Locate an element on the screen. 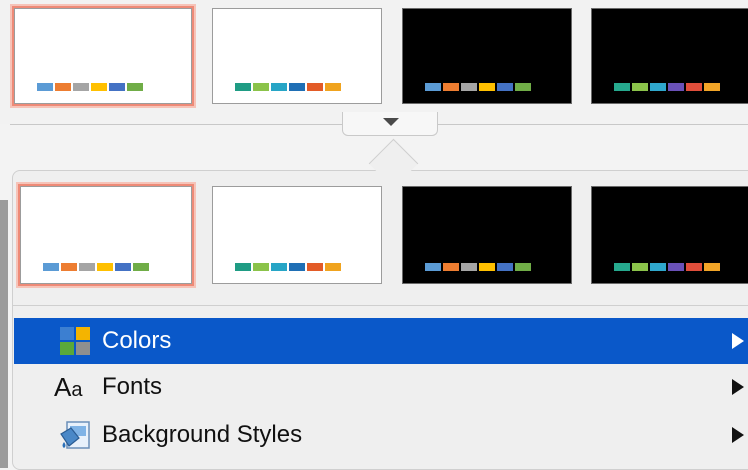  font-aa-icon: Aa is located at coordinates (76, 387).